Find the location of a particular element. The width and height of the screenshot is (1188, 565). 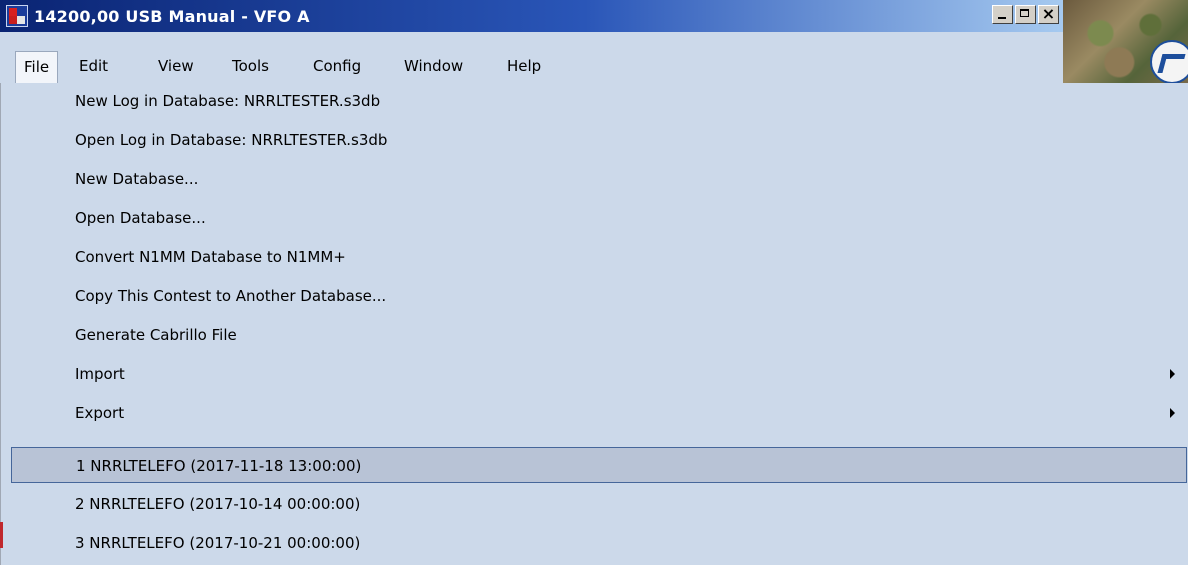

menu-item-label: Convert N1MM Database to N1MM+ is located at coordinates (210, 257).